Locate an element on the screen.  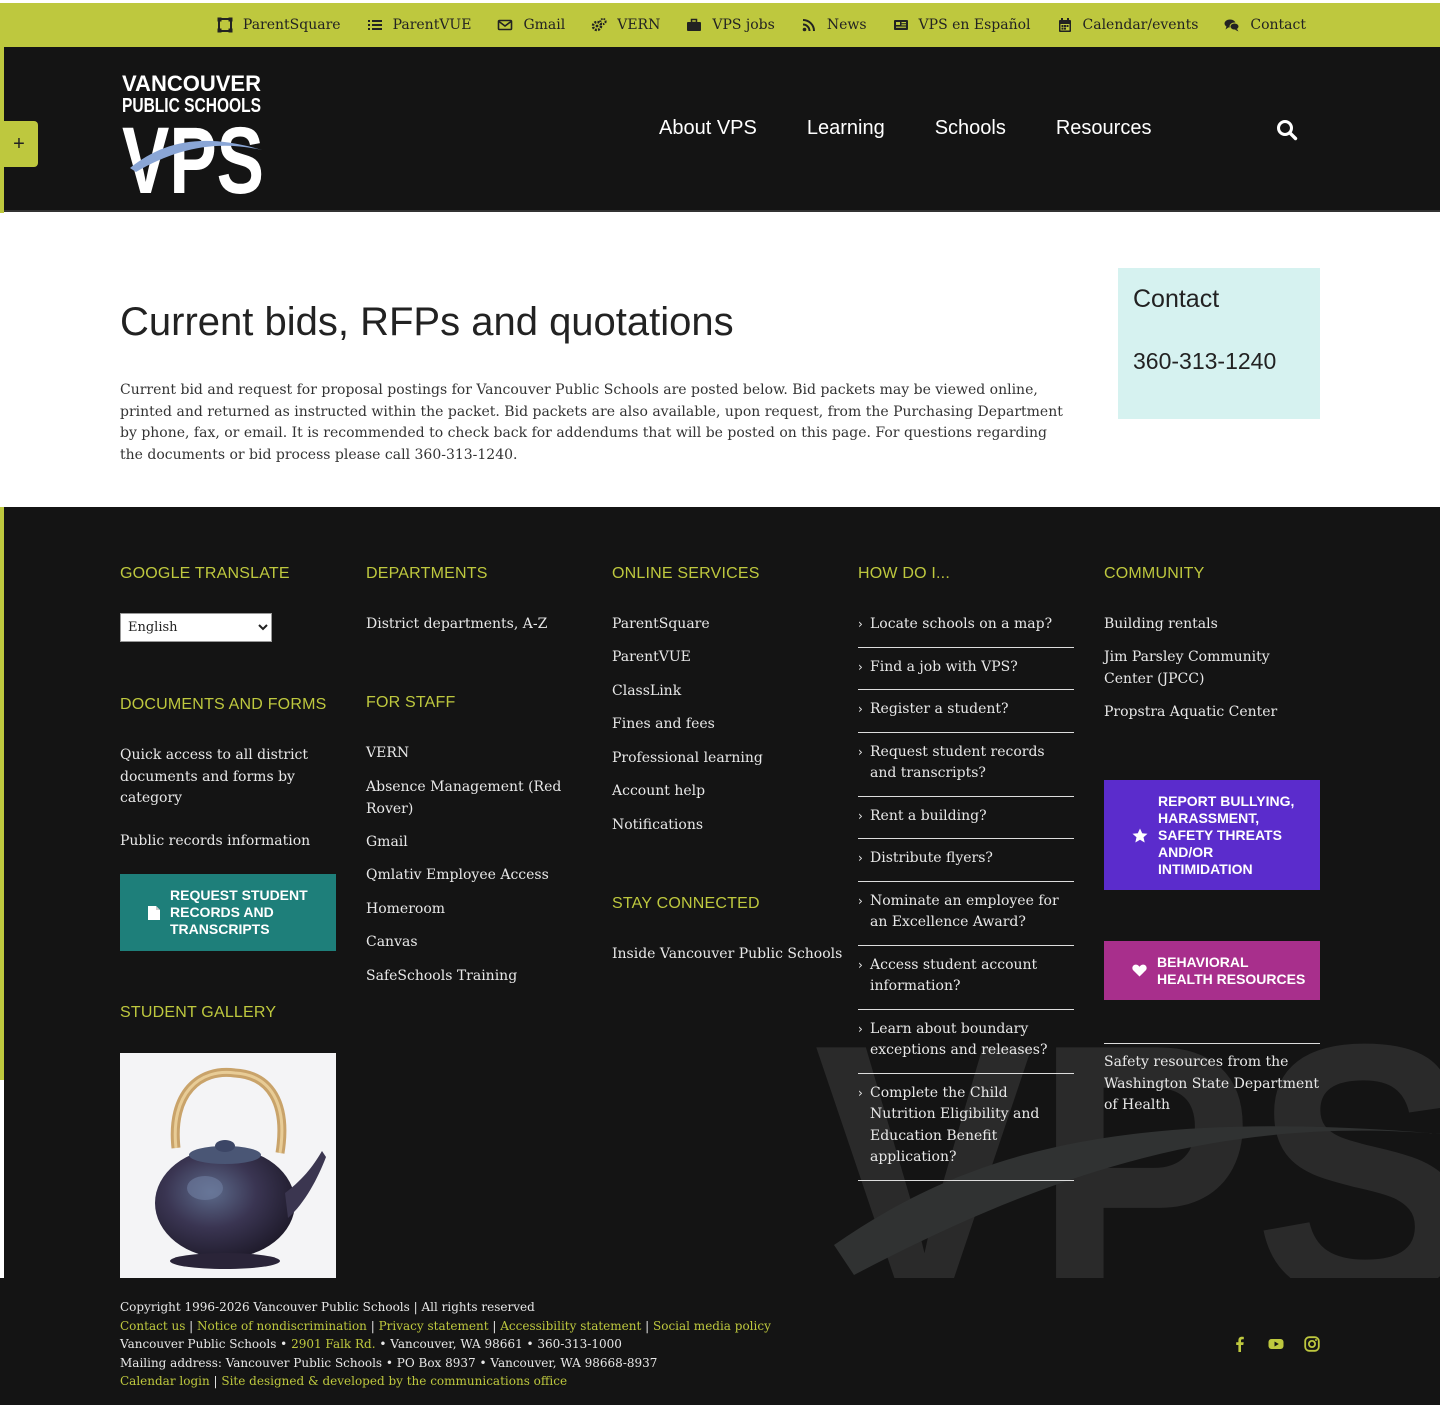
staff-link-canvas: Canvas is located at coordinates (392, 943).